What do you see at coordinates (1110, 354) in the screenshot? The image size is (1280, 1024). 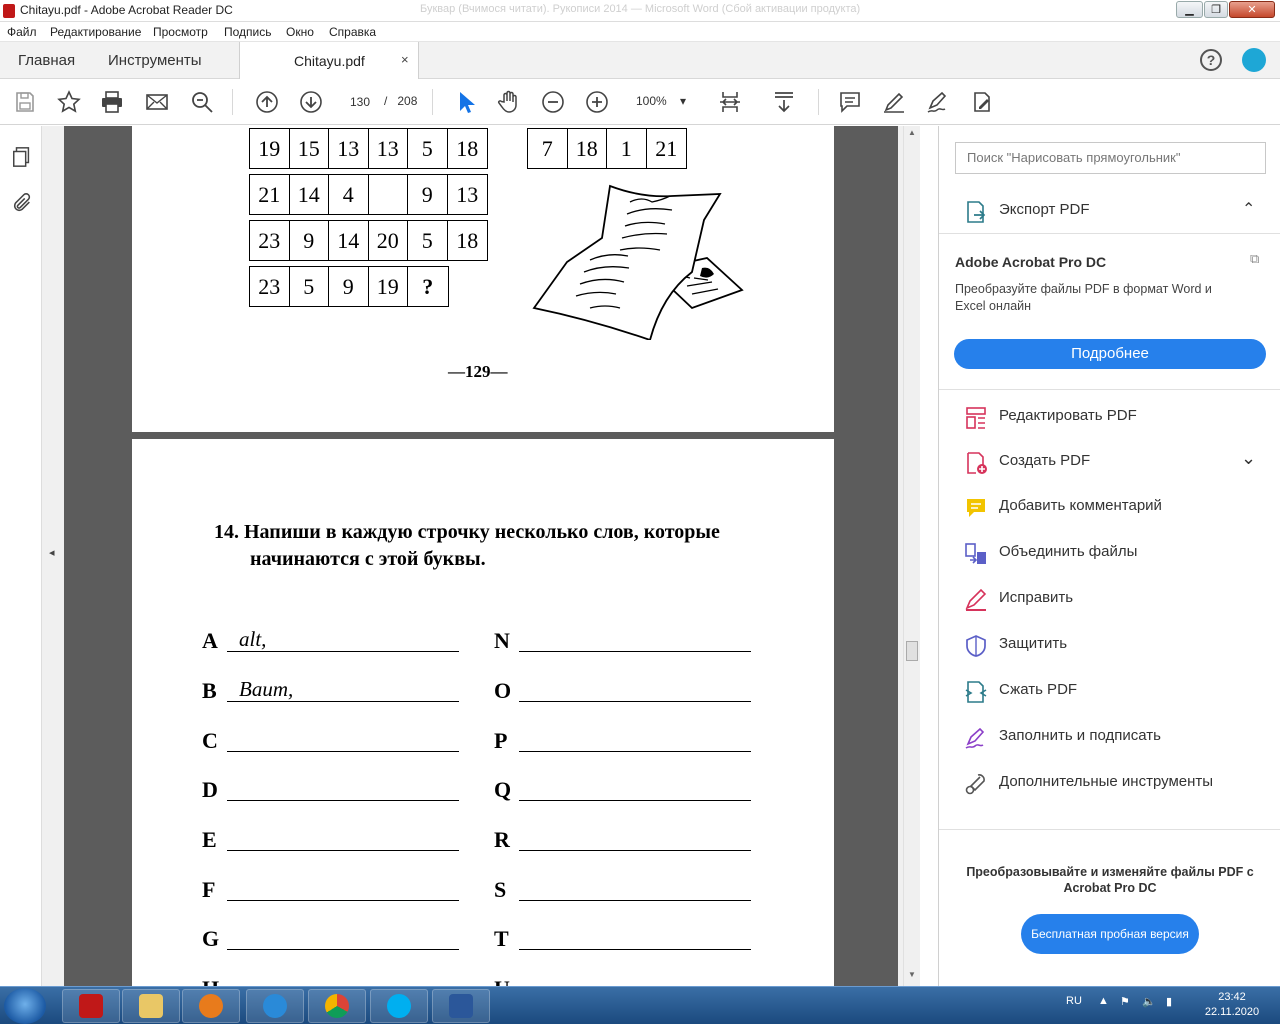 I see `learn-more-button: Подробнее` at bounding box center [1110, 354].